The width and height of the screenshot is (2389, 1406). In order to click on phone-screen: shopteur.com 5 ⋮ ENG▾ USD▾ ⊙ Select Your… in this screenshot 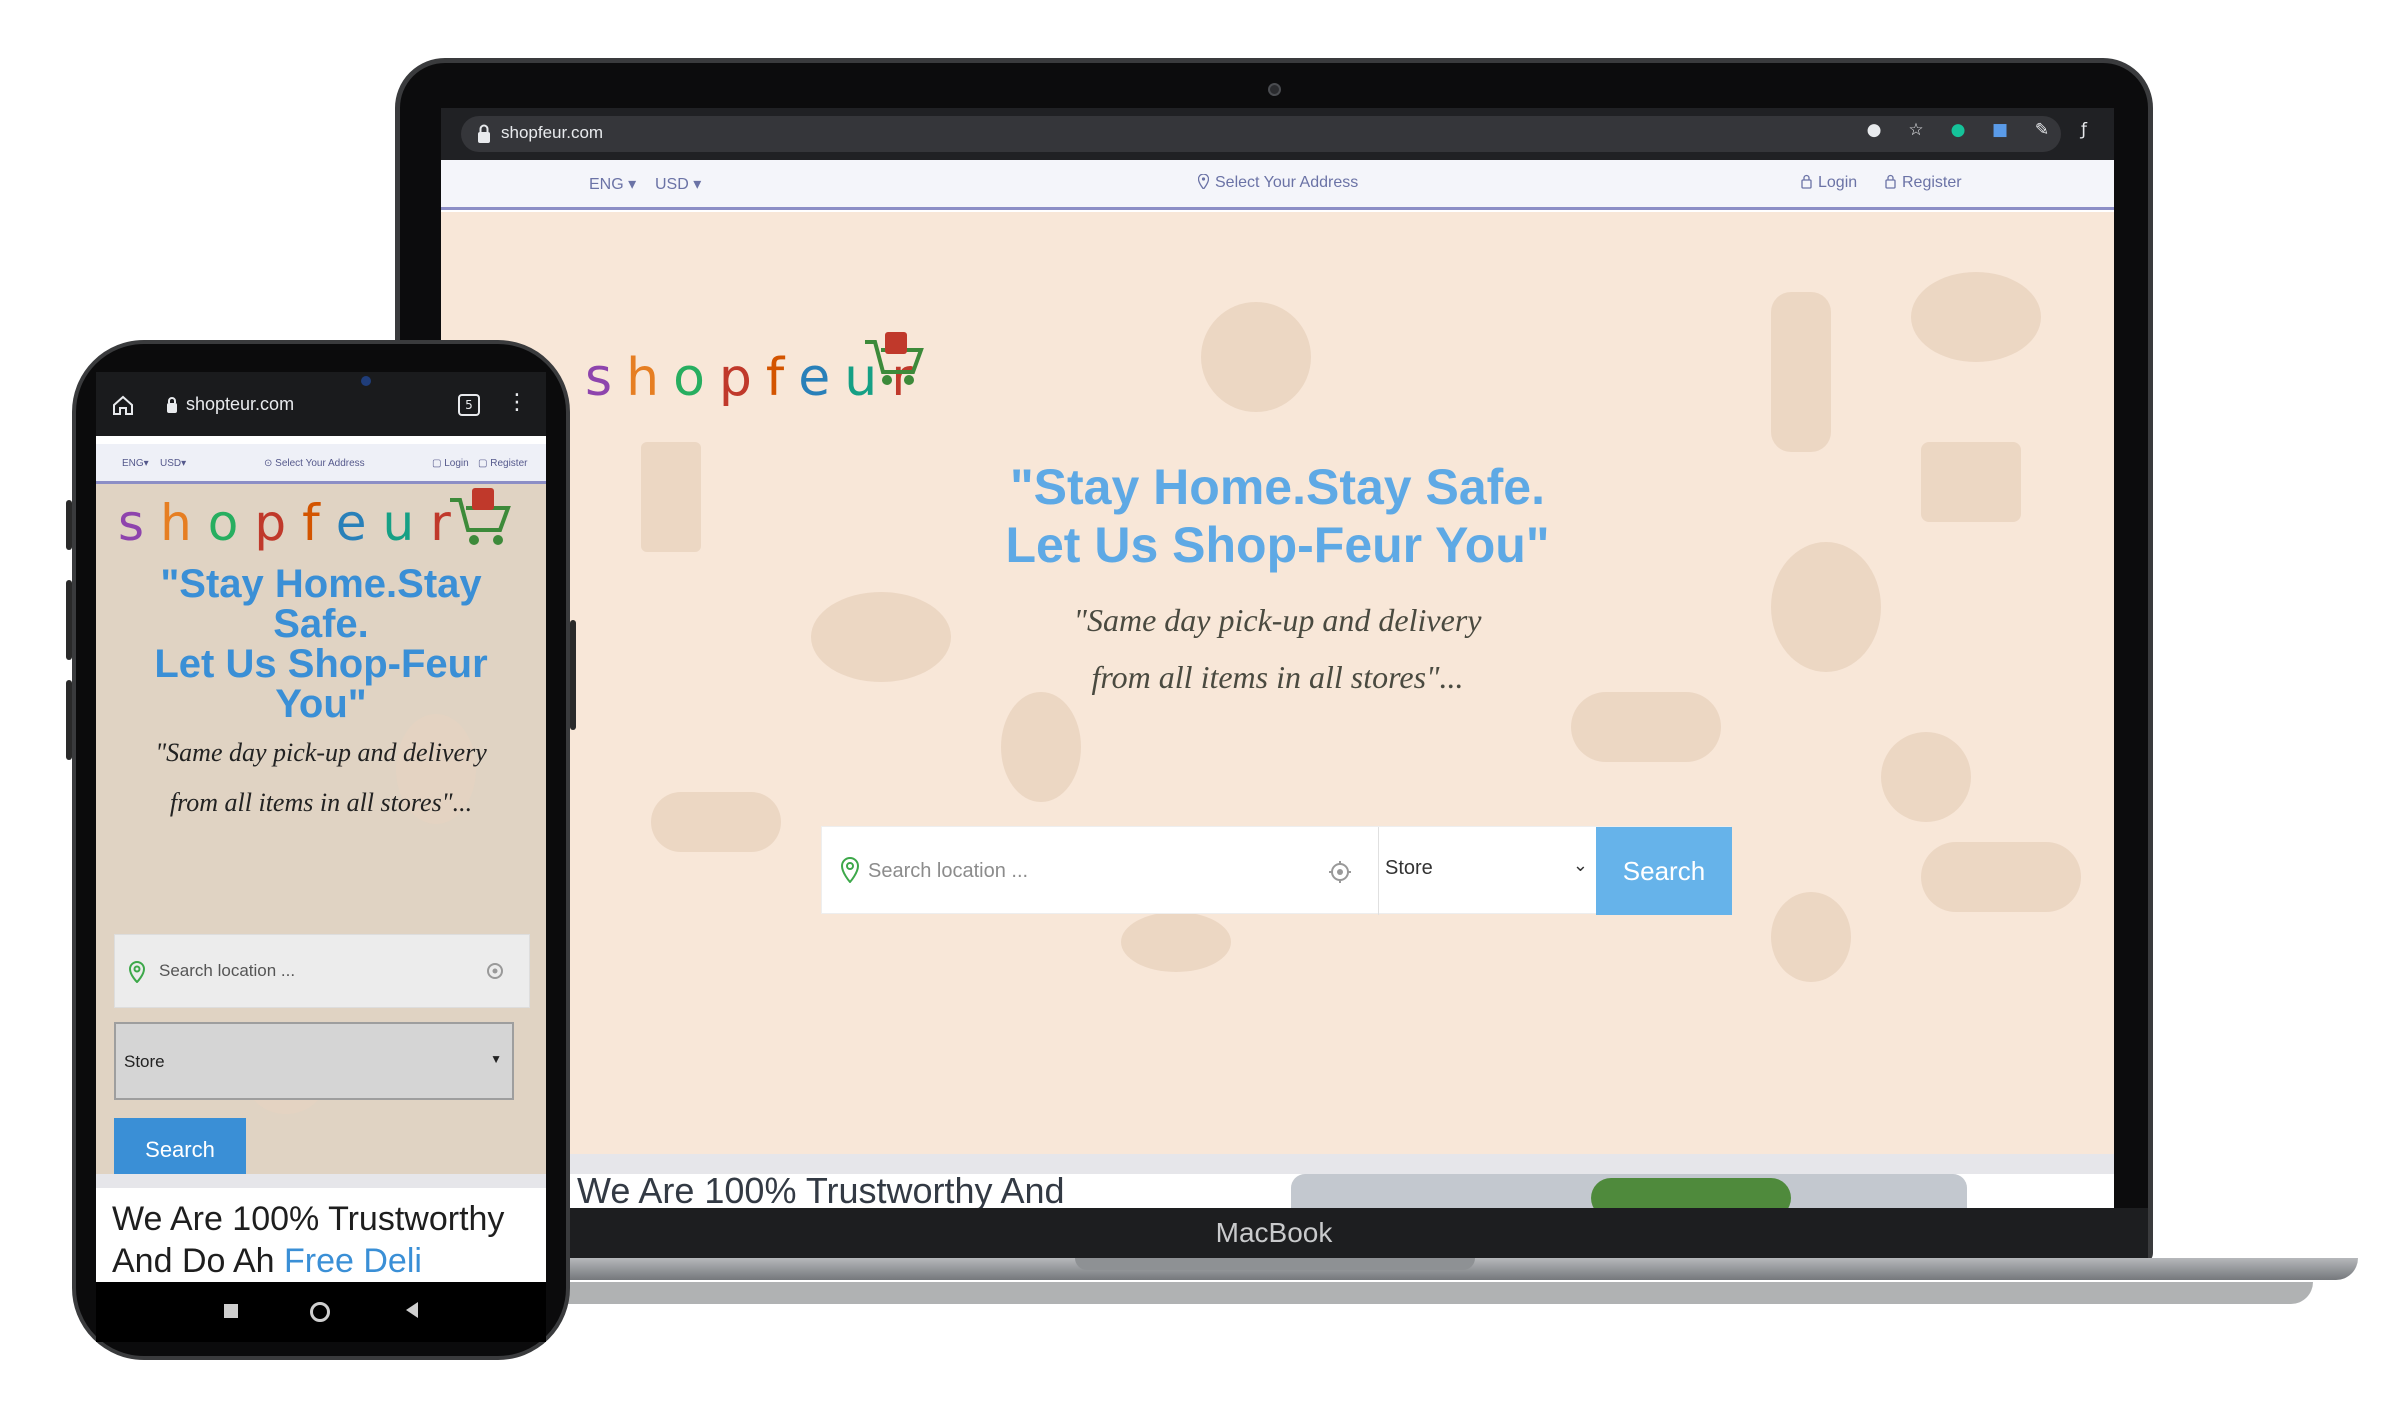, I will do `click(321, 827)`.